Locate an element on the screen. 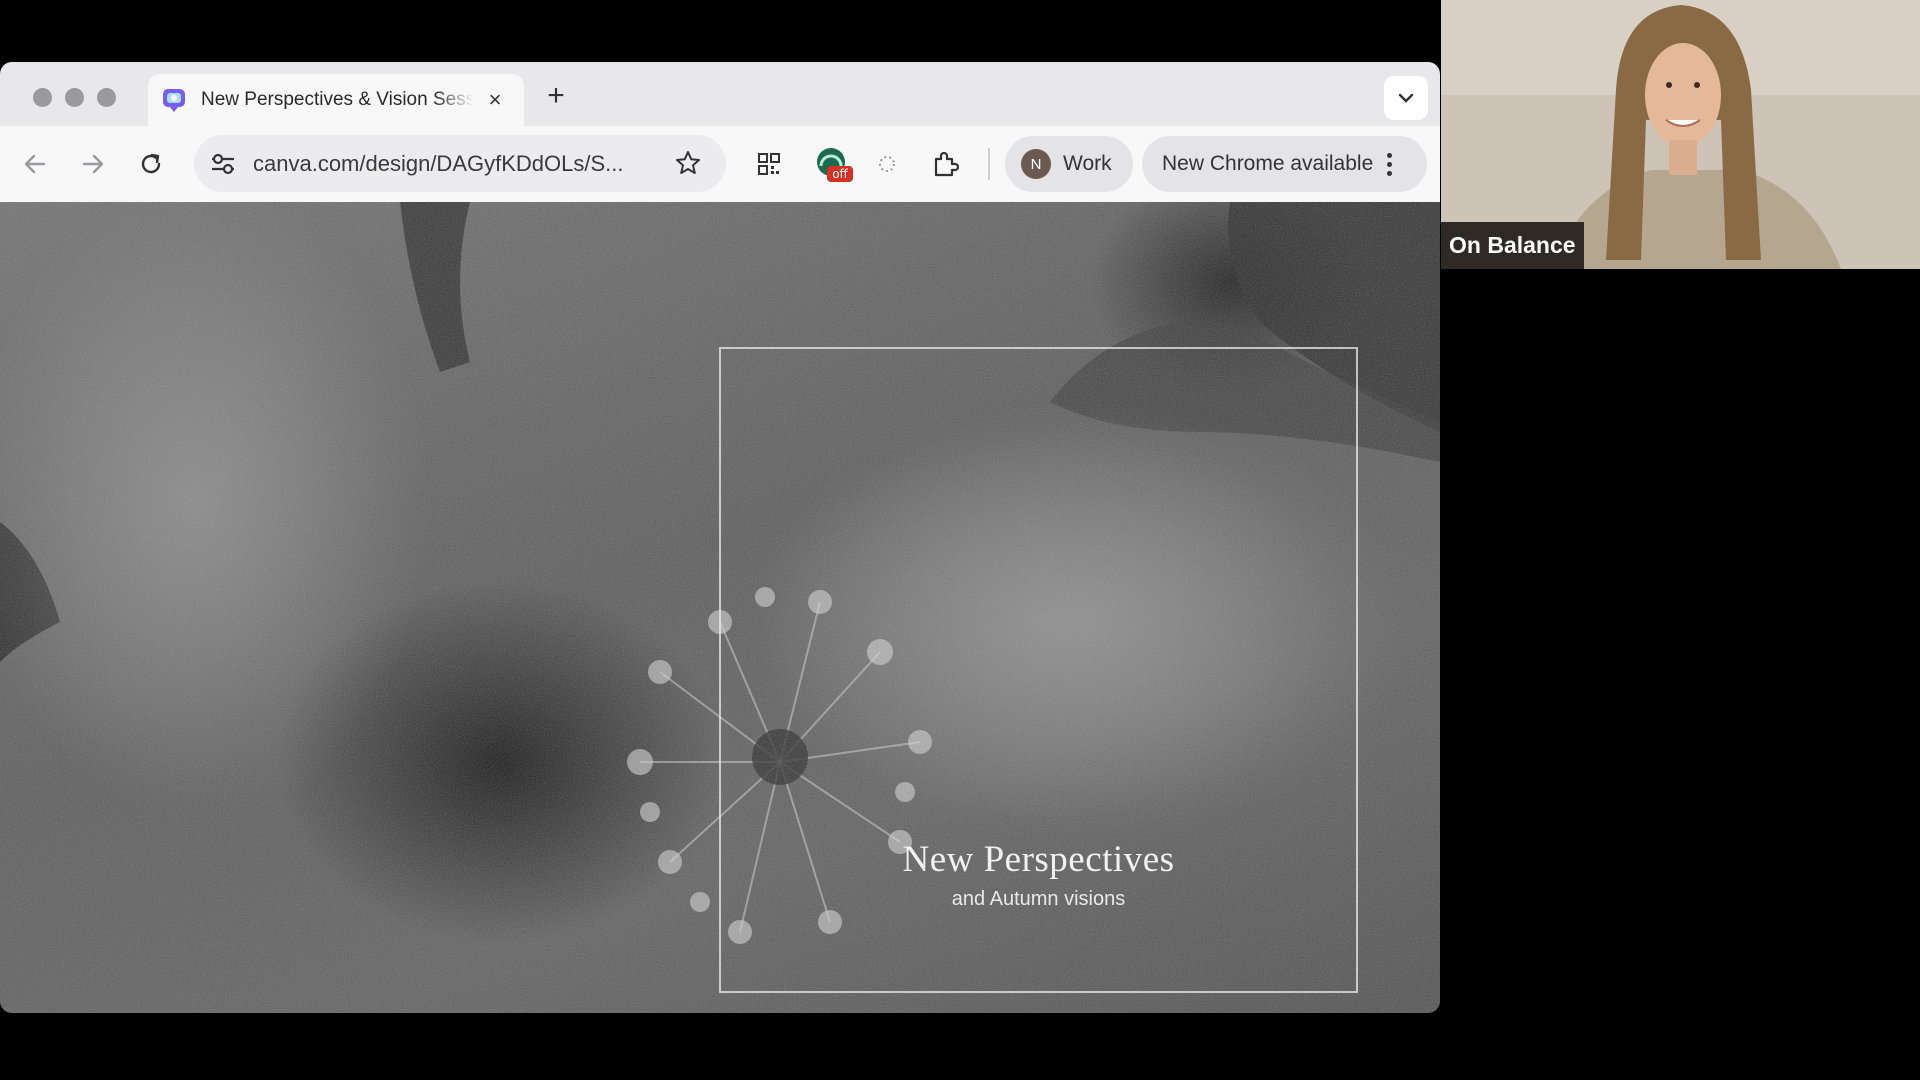 The image size is (1920, 1080). tab-title: New Perspectives & Vision Session is located at coordinates (337, 99).